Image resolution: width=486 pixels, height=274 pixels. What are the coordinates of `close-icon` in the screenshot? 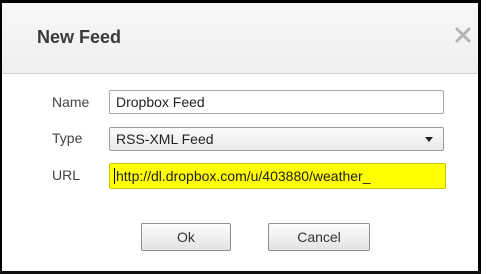 It's located at (463, 35).